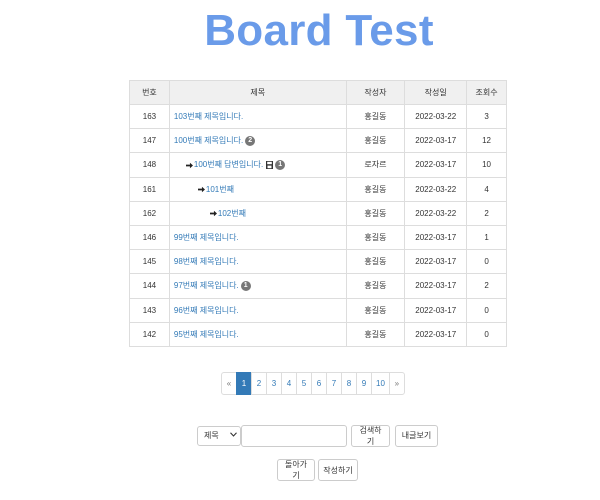 This screenshot has height=500, width=600. I want to click on cell-writer: 로자르, so click(375, 165).